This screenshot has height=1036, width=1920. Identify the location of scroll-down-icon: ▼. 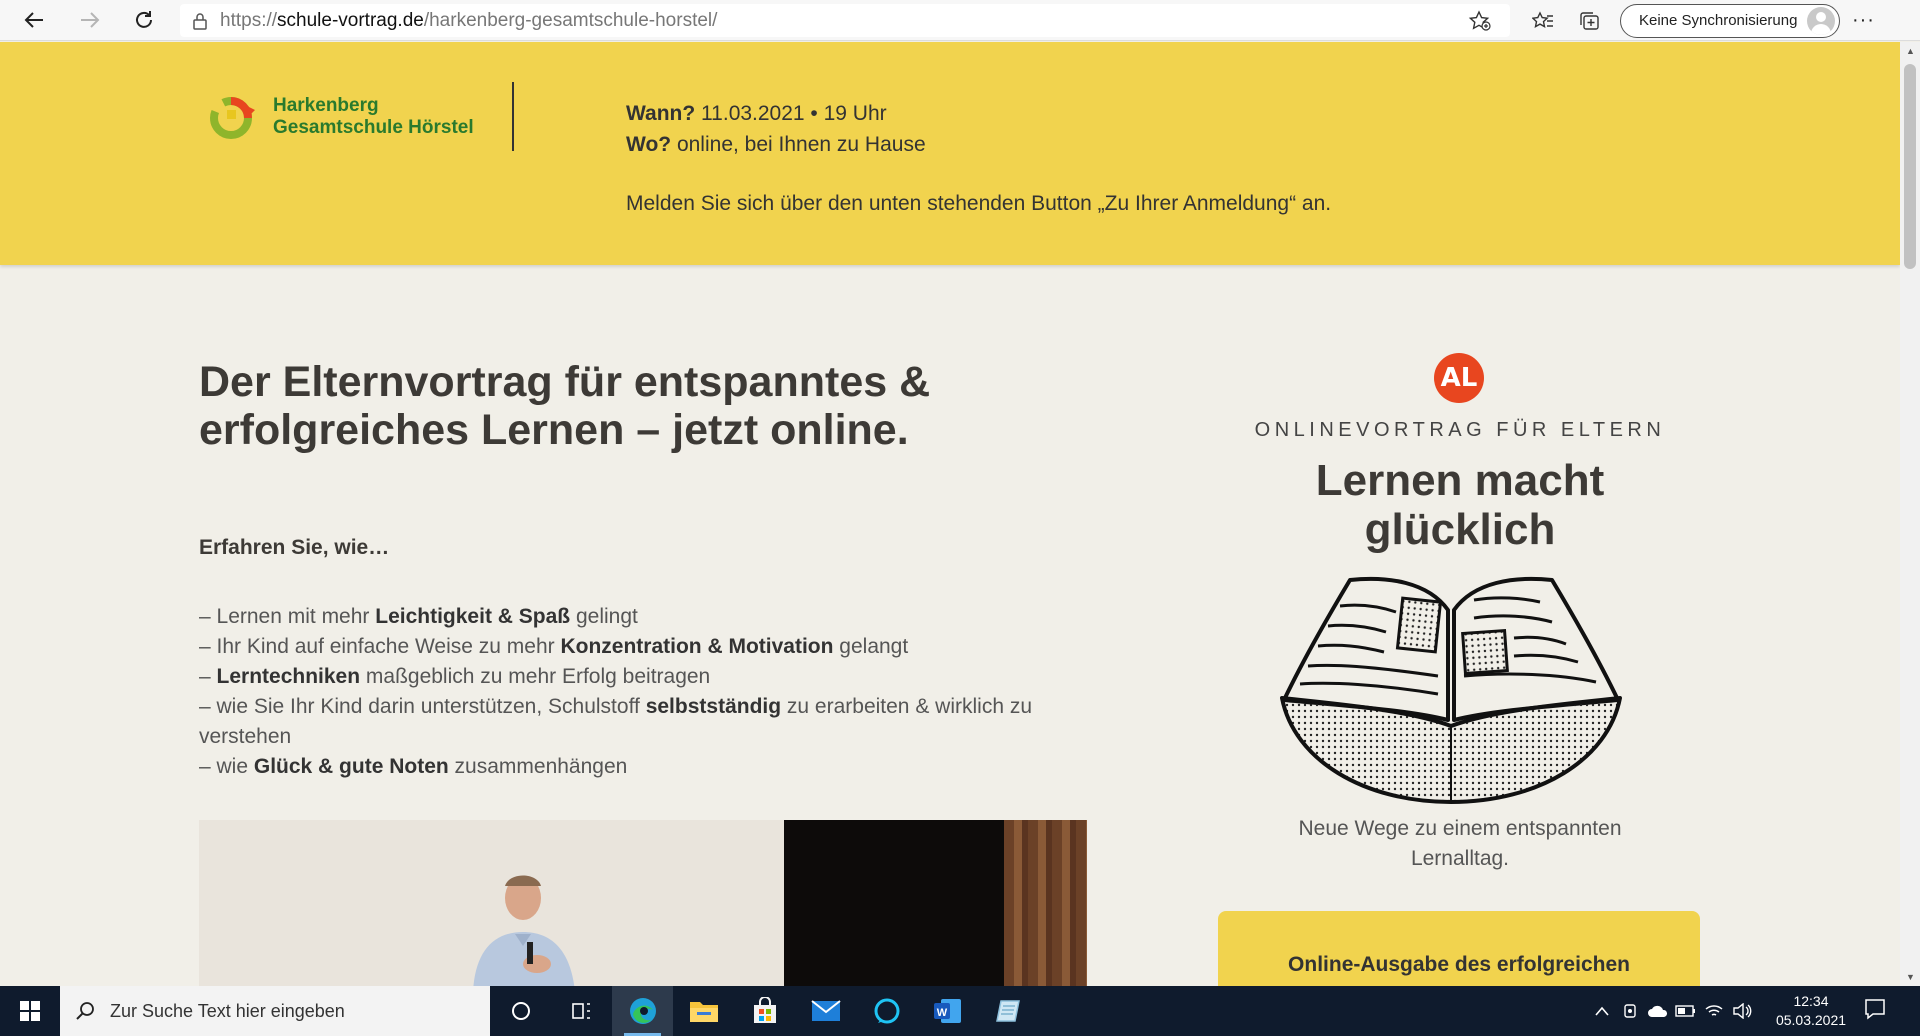
(1910, 977).